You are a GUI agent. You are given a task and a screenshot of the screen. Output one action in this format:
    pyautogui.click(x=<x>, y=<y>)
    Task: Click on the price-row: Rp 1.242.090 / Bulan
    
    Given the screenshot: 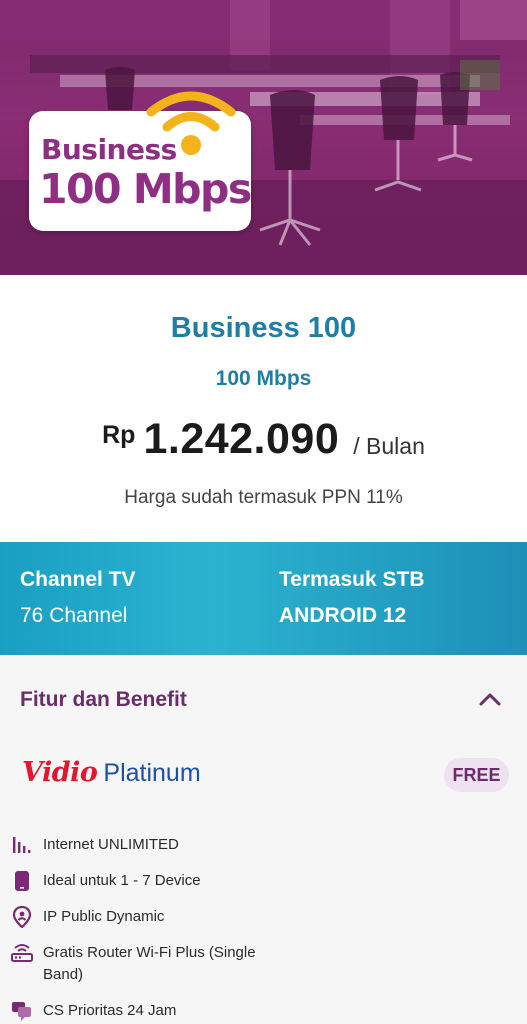 What is the action you would take?
    pyautogui.click(x=263, y=439)
    